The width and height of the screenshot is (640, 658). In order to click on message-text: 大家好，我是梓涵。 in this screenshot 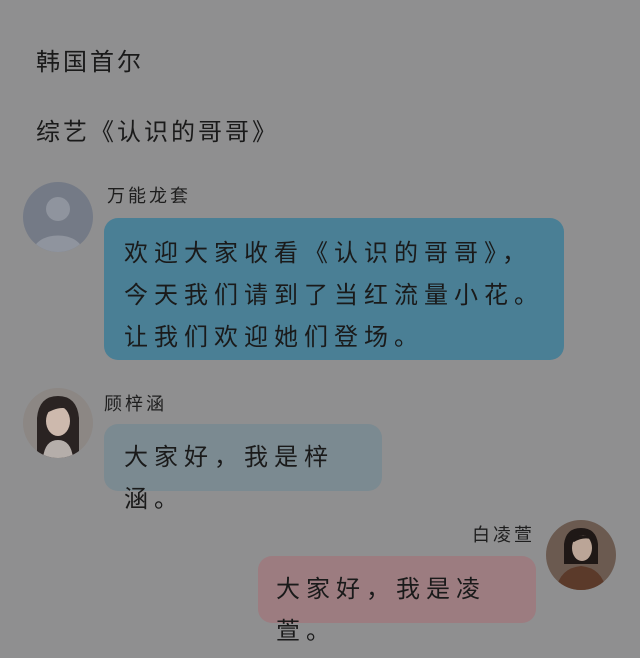, I will do `click(229, 478)`.